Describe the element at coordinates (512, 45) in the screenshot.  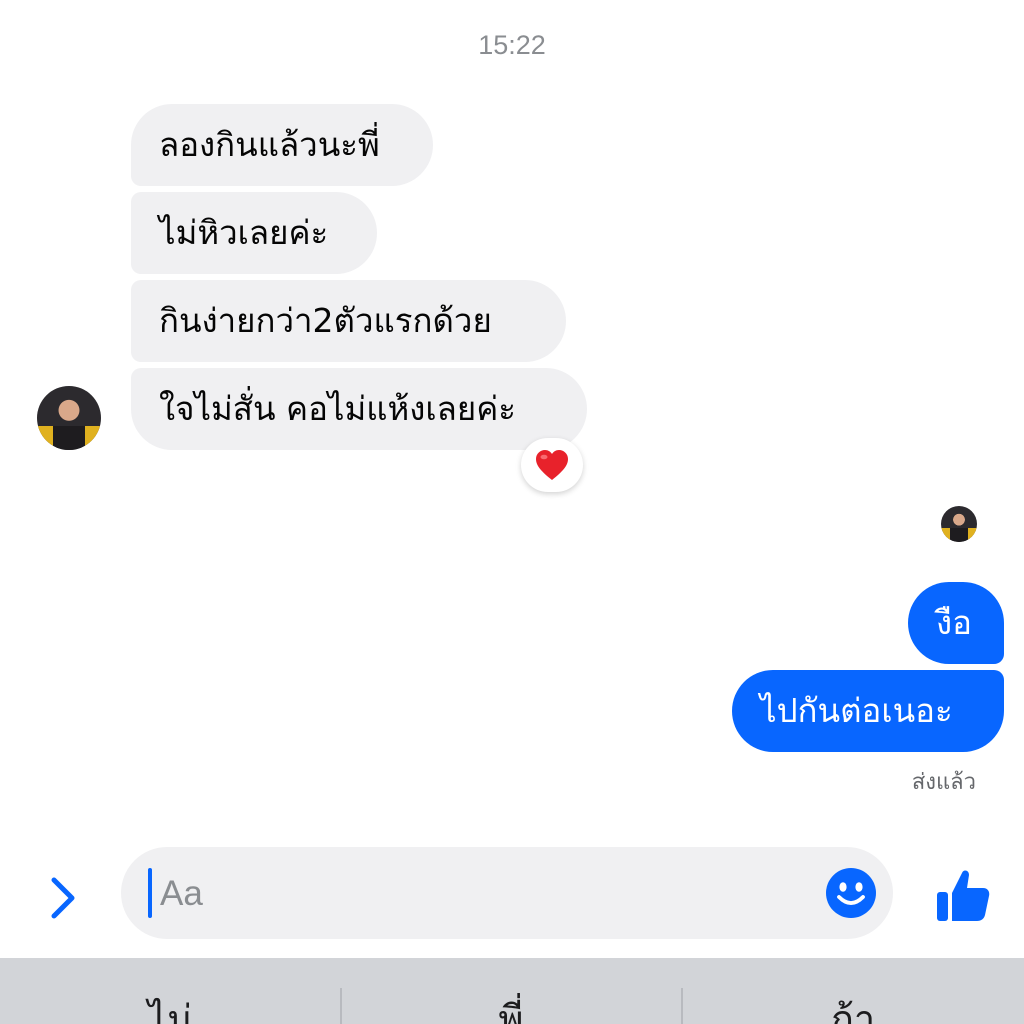
I see `message-timestamp: 15:22` at that location.